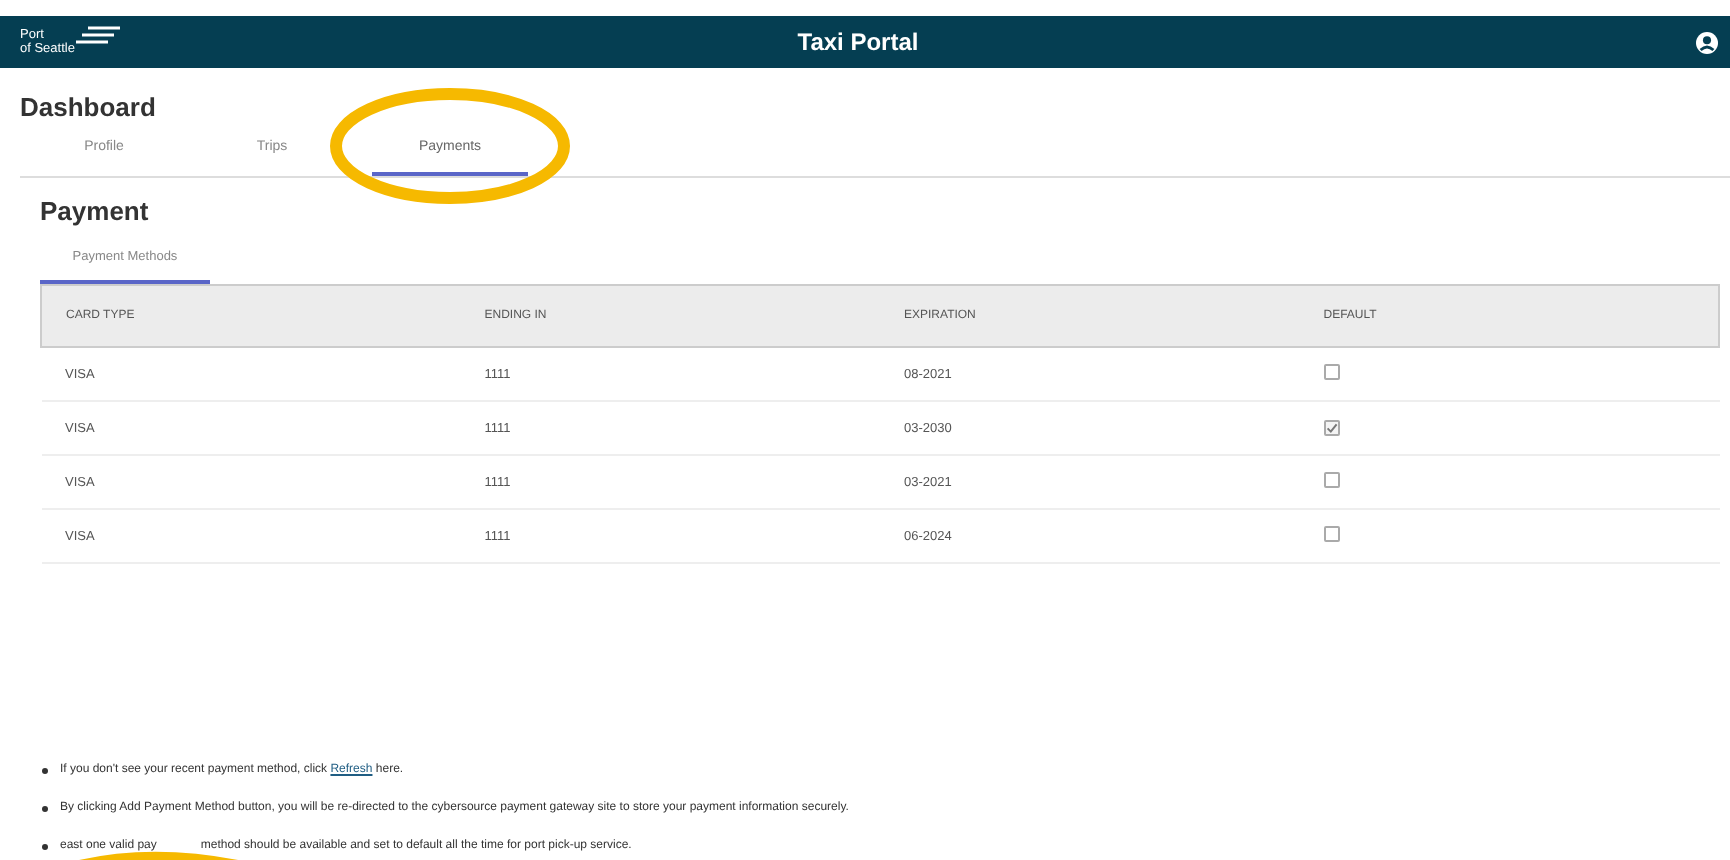 This screenshot has height=860, width=1730. What do you see at coordinates (95, 211) in the screenshot?
I see `section-title: Payment` at bounding box center [95, 211].